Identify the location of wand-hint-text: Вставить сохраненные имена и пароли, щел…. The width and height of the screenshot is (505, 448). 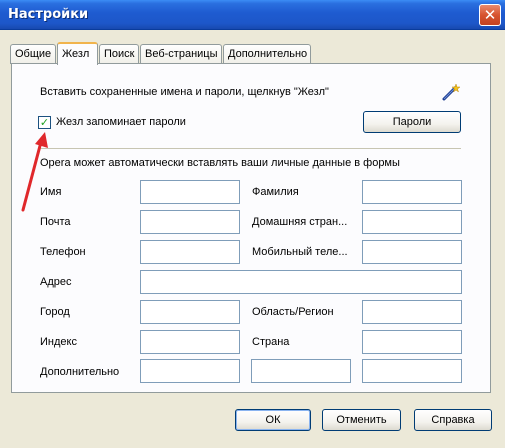
(184, 92).